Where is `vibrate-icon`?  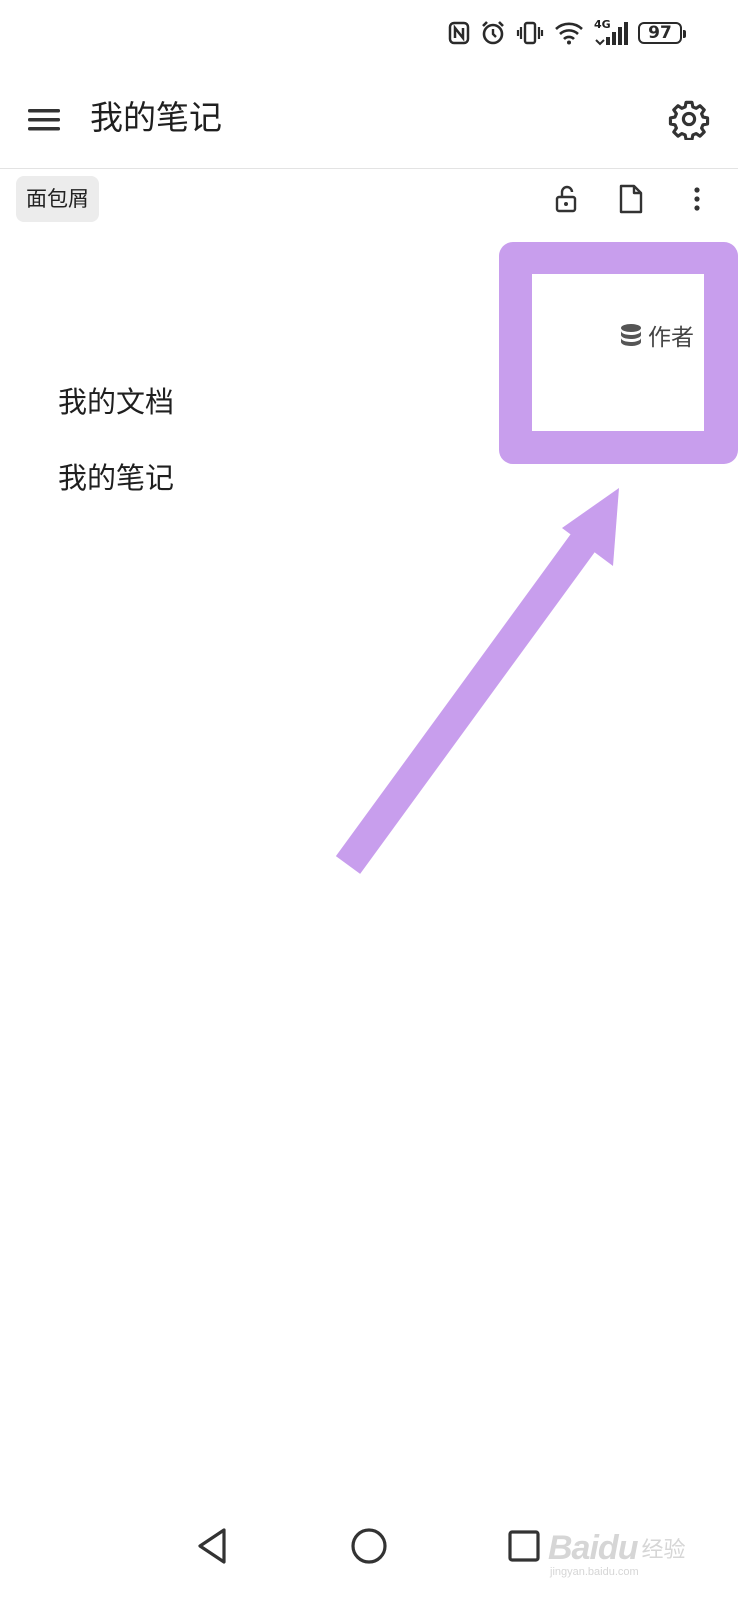
vibrate-icon is located at coordinates (530, 33).